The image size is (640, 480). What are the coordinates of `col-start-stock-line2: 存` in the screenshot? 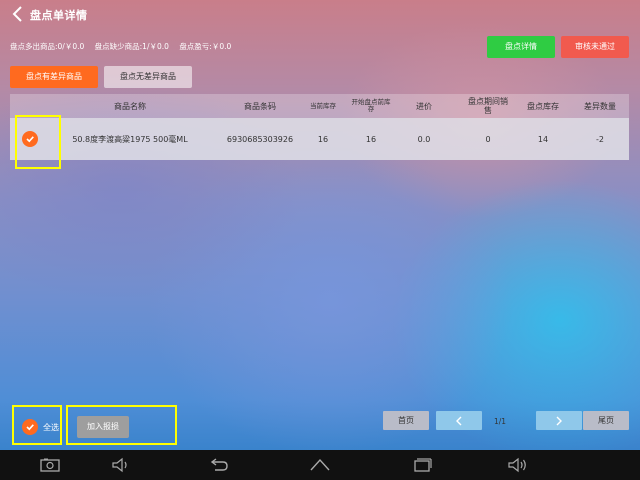 It's located at (371, 109).